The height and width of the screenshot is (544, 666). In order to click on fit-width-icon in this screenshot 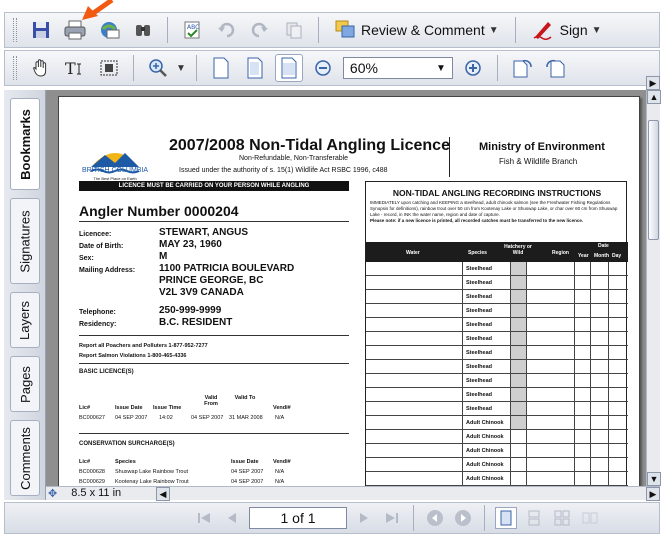, I will do `click(288, 68)`.